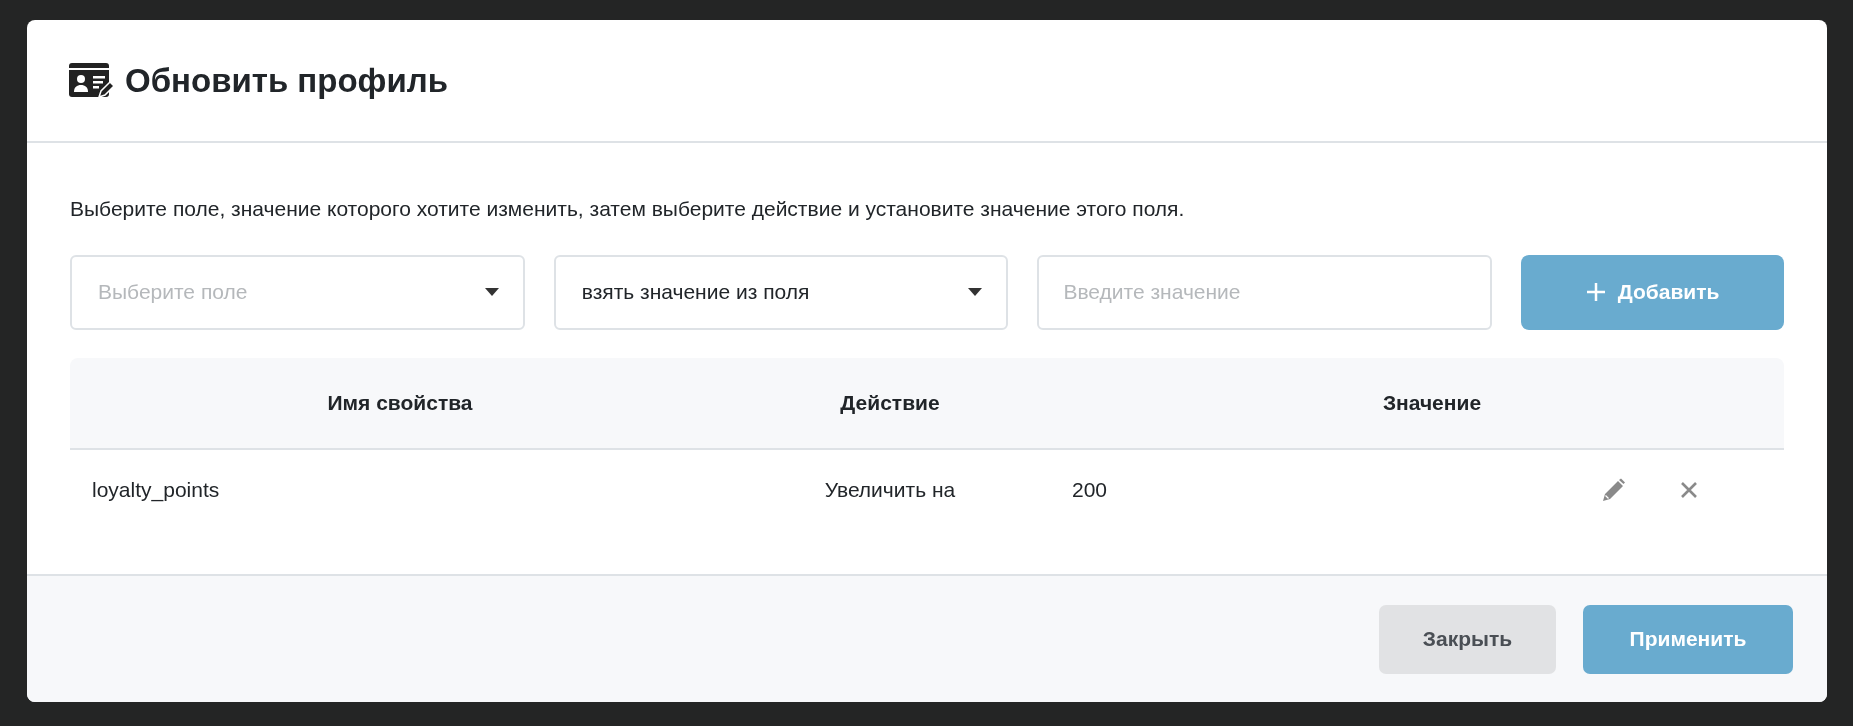  What do you see at coordinates (890, 402) in the screenshot?
I see `column-header: Действие` at bounding box center [890, 402].